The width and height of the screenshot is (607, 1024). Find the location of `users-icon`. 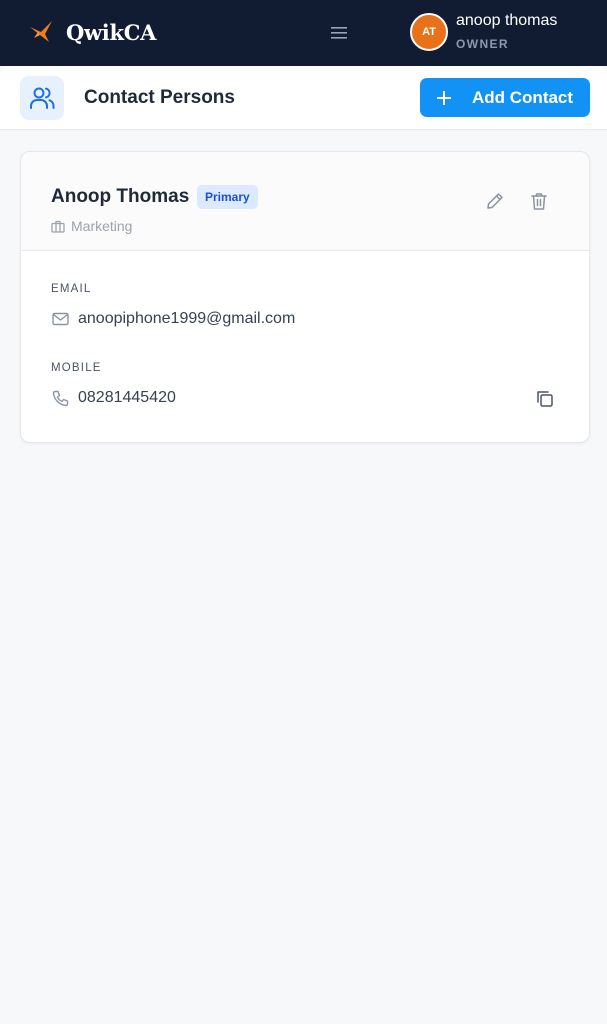

users-icon is located at coordinates (42, 98).